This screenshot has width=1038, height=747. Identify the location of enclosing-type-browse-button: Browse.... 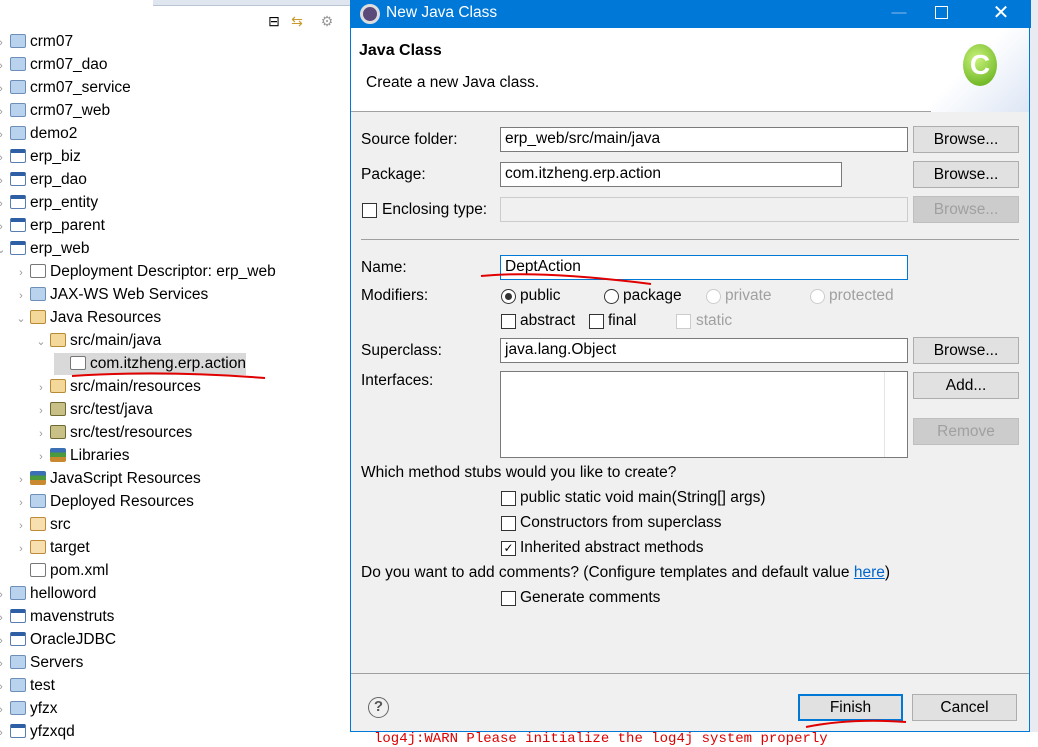
(966, 209).